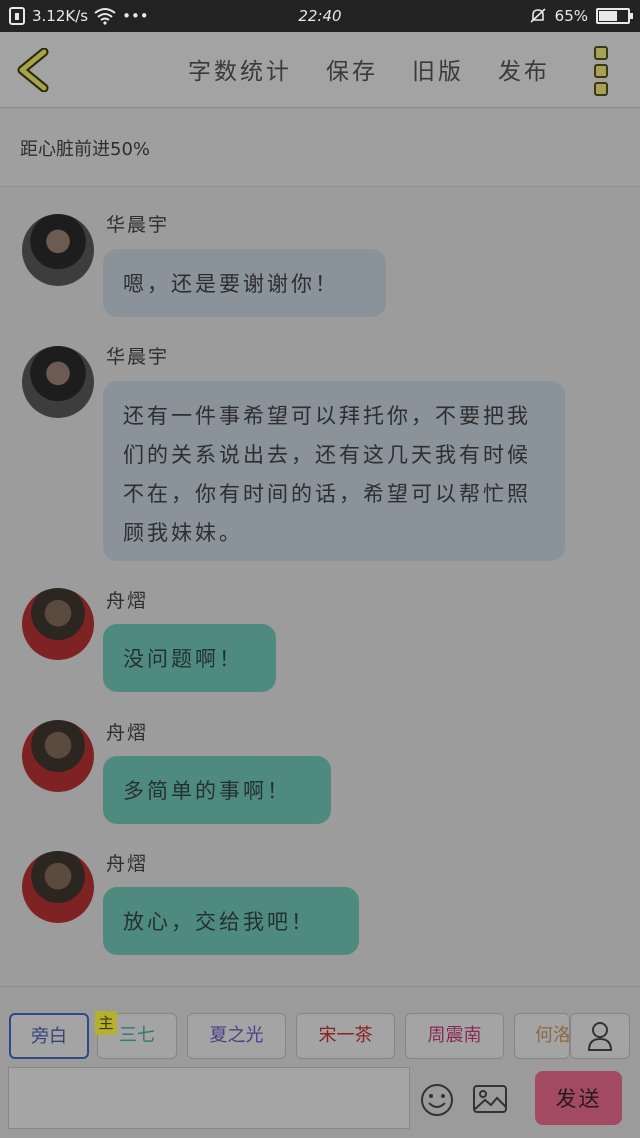 The width and height of the screenshot is (640, 1138). I want to click on emoji-icon, so click(437, 1100).